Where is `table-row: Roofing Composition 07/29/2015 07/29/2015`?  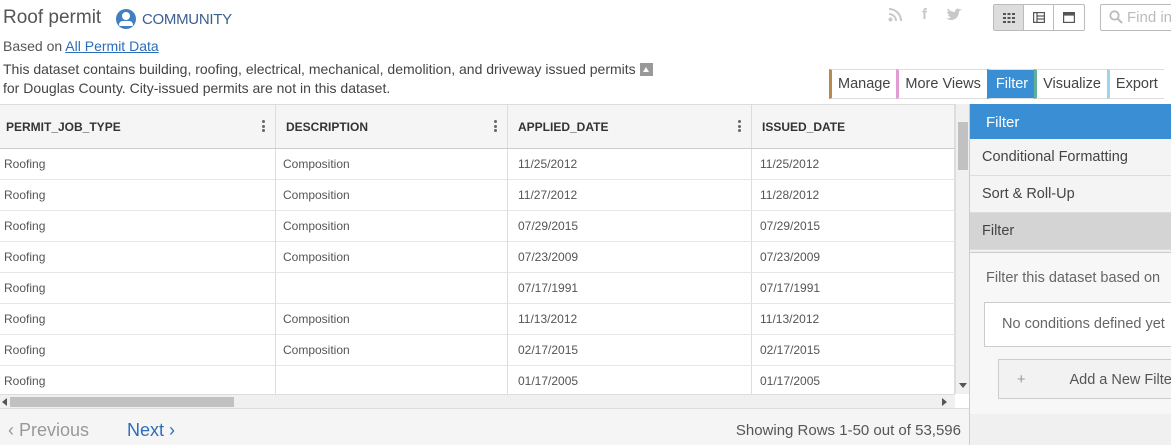
table-row: Roofing Composition 07/29/2015 07/29/2015 is located at coordinates (477, 226).